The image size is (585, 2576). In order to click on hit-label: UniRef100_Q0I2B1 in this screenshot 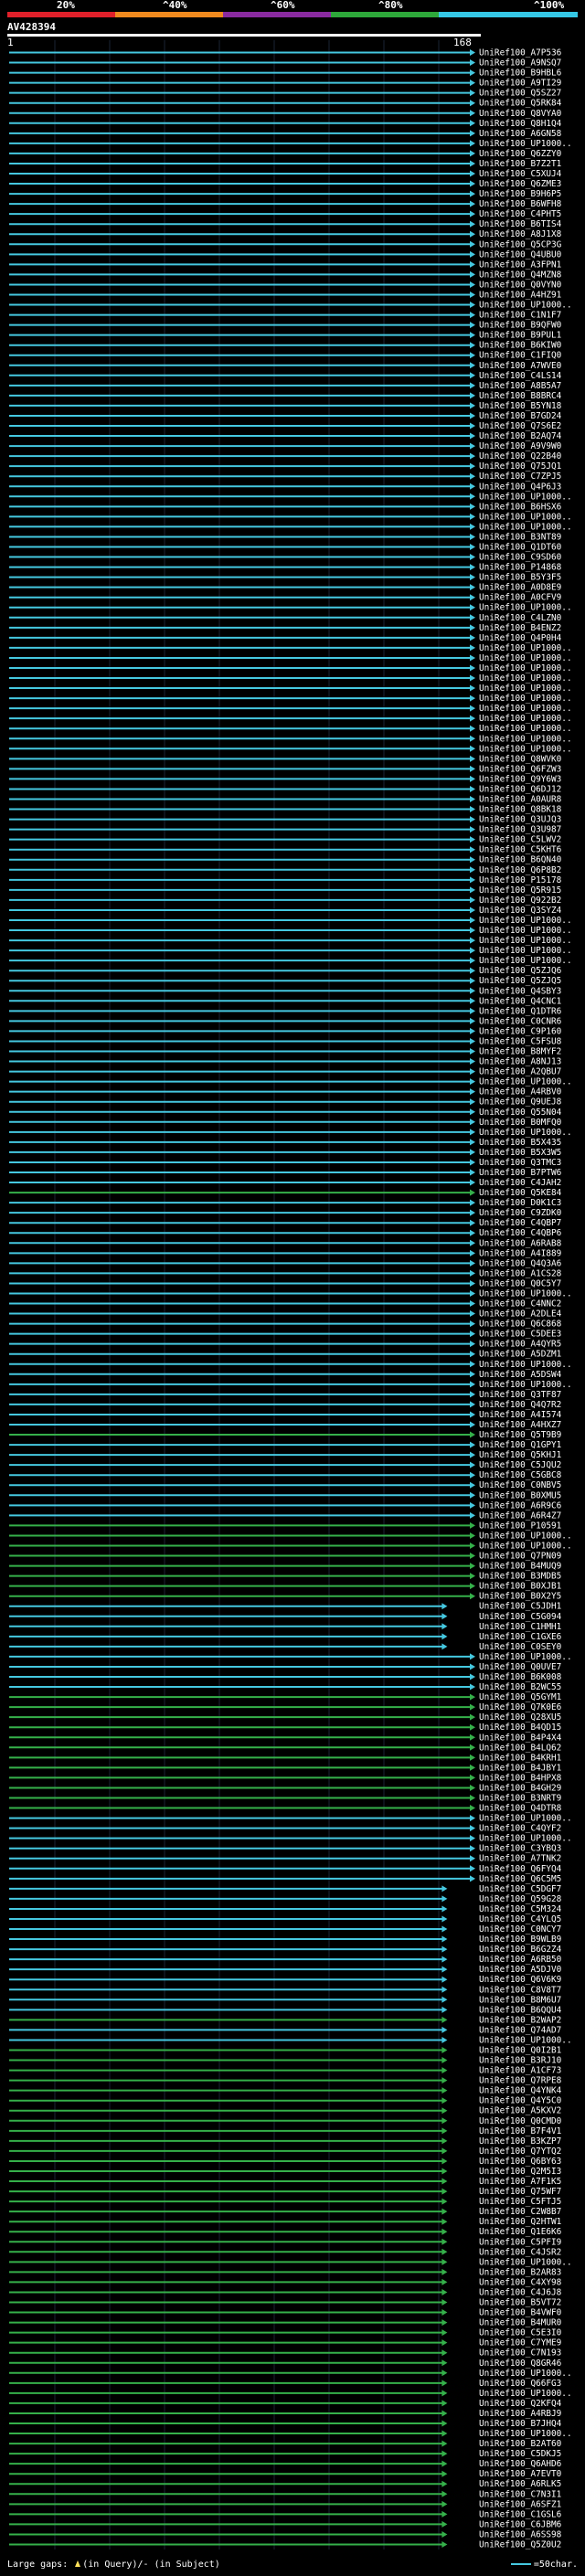, I will do `click(520, 2051)`.